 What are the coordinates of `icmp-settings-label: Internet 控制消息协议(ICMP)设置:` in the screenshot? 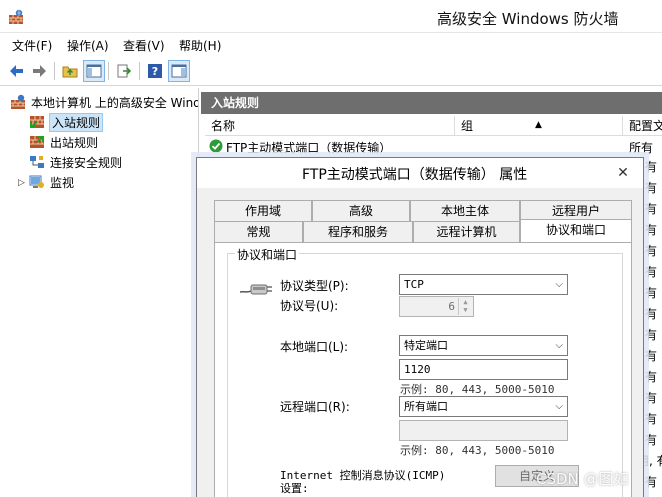 It's located at (363, 482).